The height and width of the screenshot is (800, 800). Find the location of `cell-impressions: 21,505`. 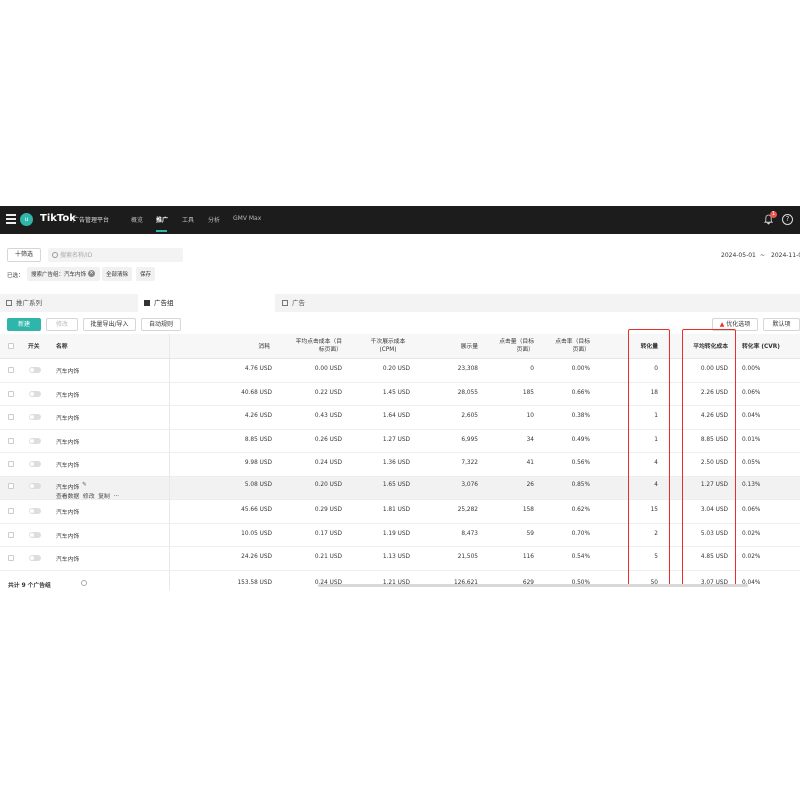

cell-impressions: 21,505 is located at coordinates (467, 557).